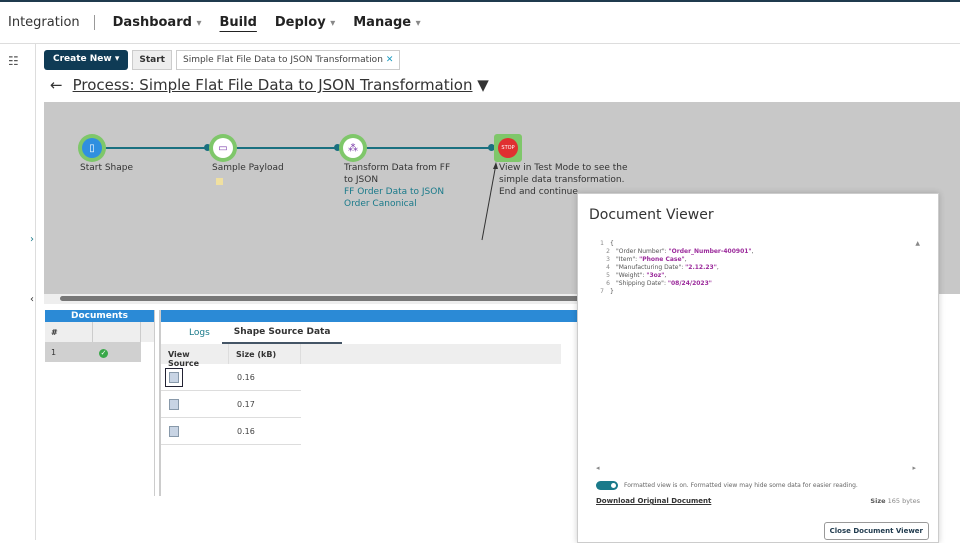 The width and height of the screenshot is (960, 543). What do you see at coordinates (757, 292) in the screenshot?
I see `code-line: 7}` at bounding box center [757, 292].